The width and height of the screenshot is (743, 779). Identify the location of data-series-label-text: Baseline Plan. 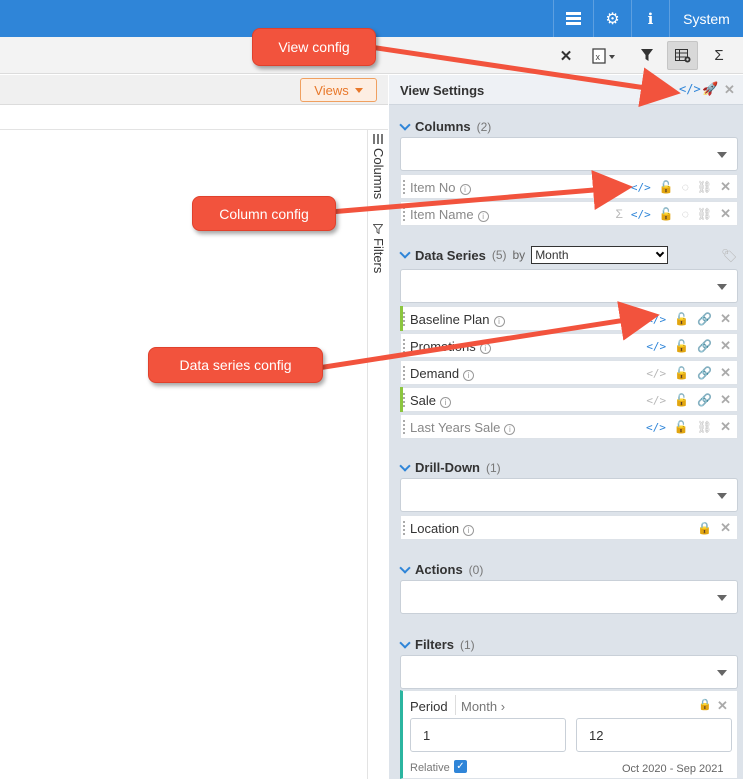
(450, 319).